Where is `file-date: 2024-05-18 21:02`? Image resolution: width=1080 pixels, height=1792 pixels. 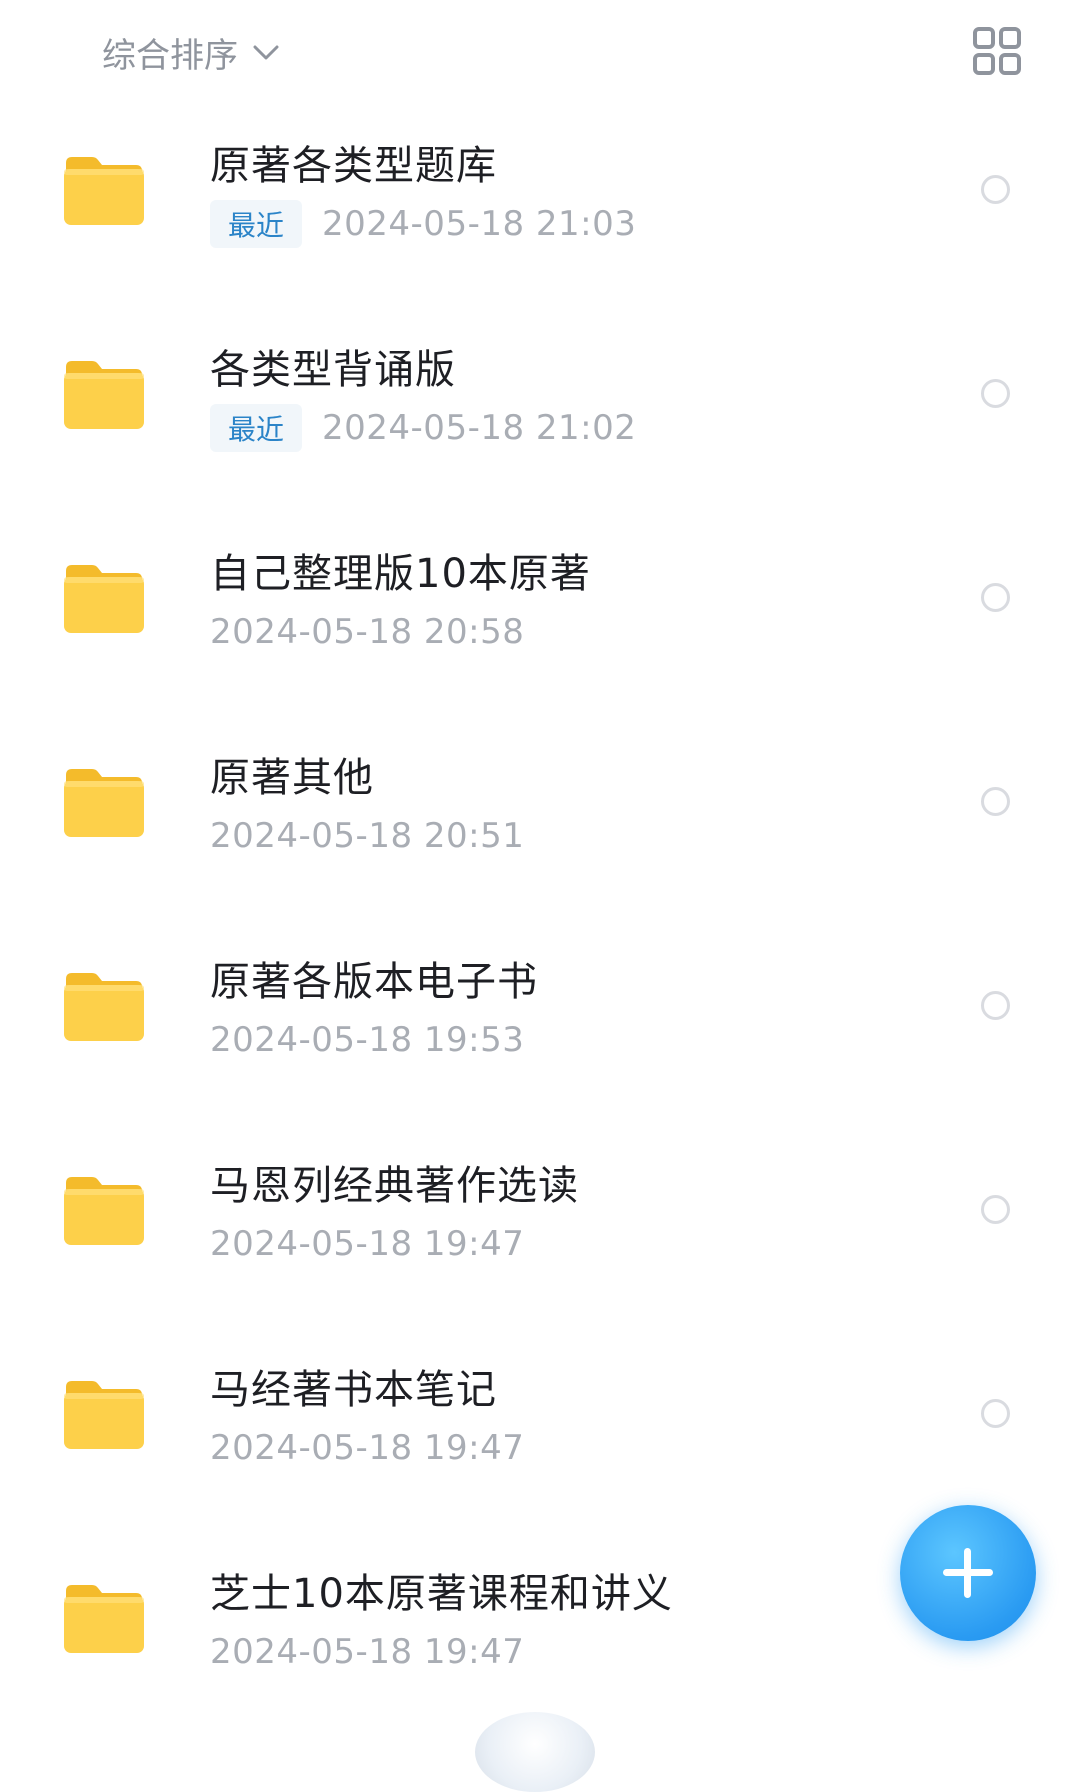
file-date: 2024-05-18 21:02 is located at coordinates (479, 428).